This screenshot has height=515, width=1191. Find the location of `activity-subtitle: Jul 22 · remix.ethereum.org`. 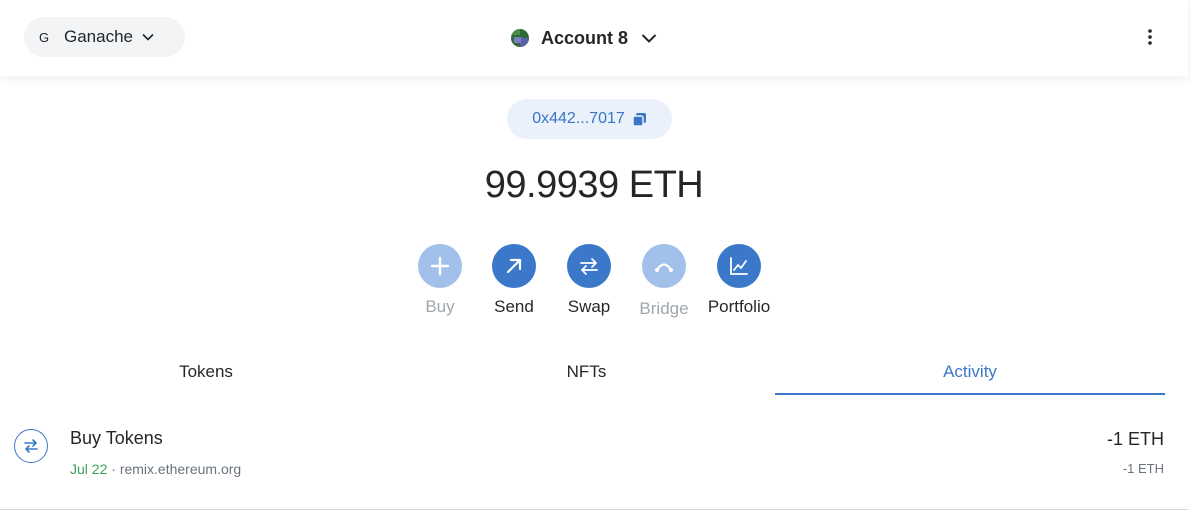

activity-subtitle: Jul 22 · remix.ethereum.org is located at coordinates (155, 469).